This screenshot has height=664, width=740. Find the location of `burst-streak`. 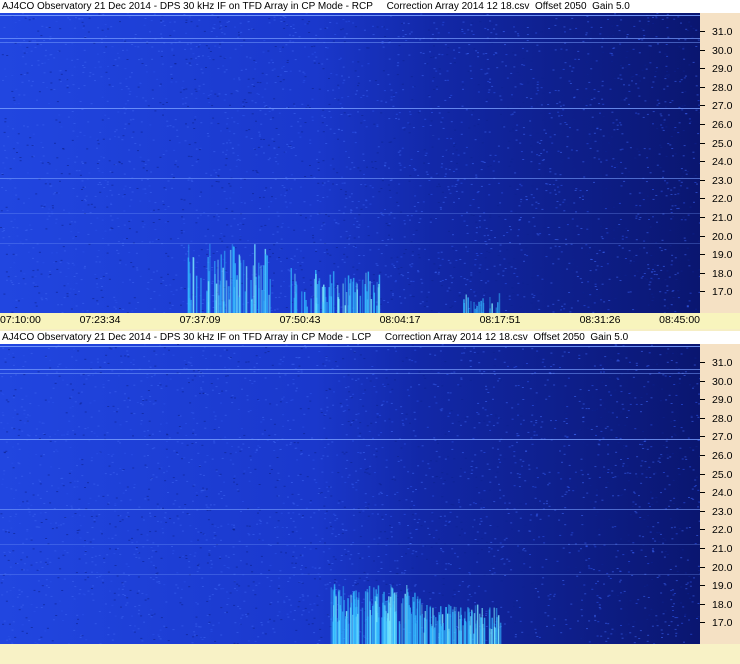

burst-streak is located at coordinates (481, 306).